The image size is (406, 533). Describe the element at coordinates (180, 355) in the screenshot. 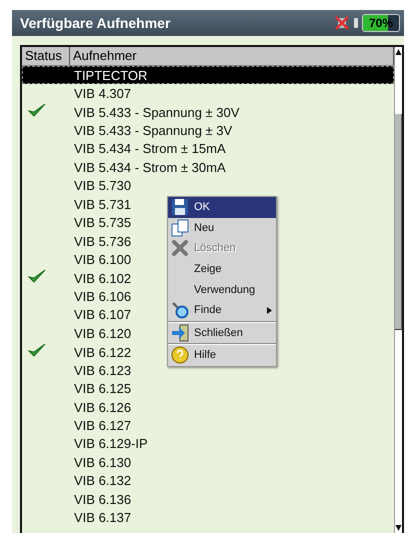

I see `help-icon` at that location.